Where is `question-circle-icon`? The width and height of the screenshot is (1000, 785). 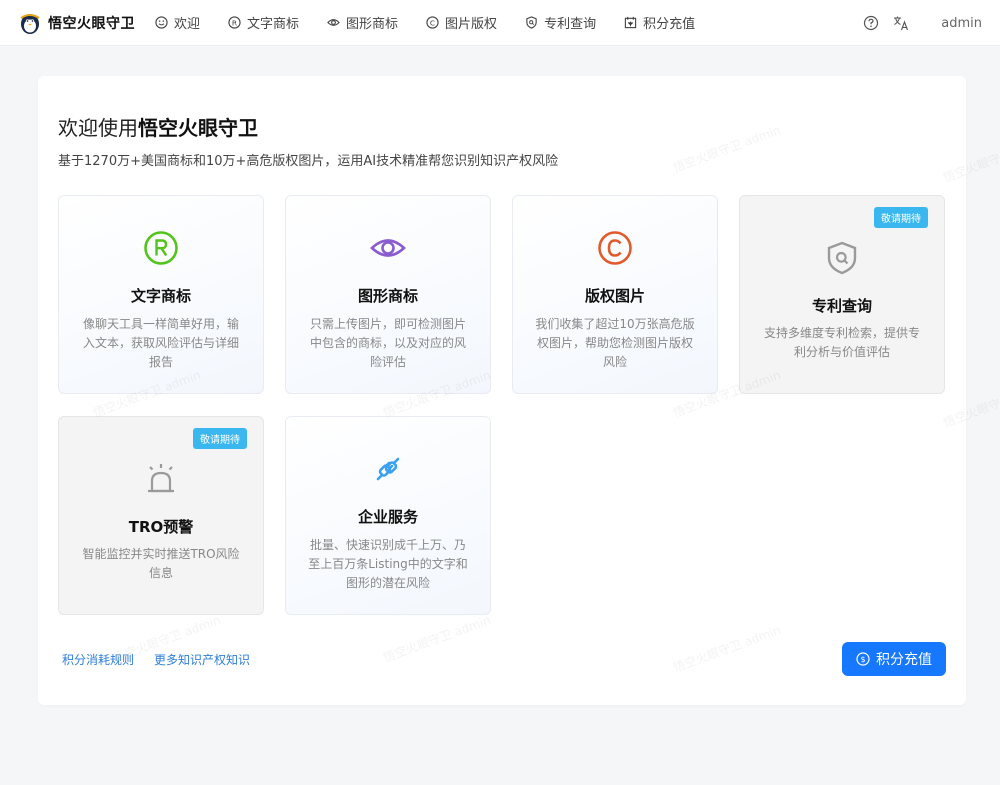 question-circle-icon is located at coordinates (871, 23).